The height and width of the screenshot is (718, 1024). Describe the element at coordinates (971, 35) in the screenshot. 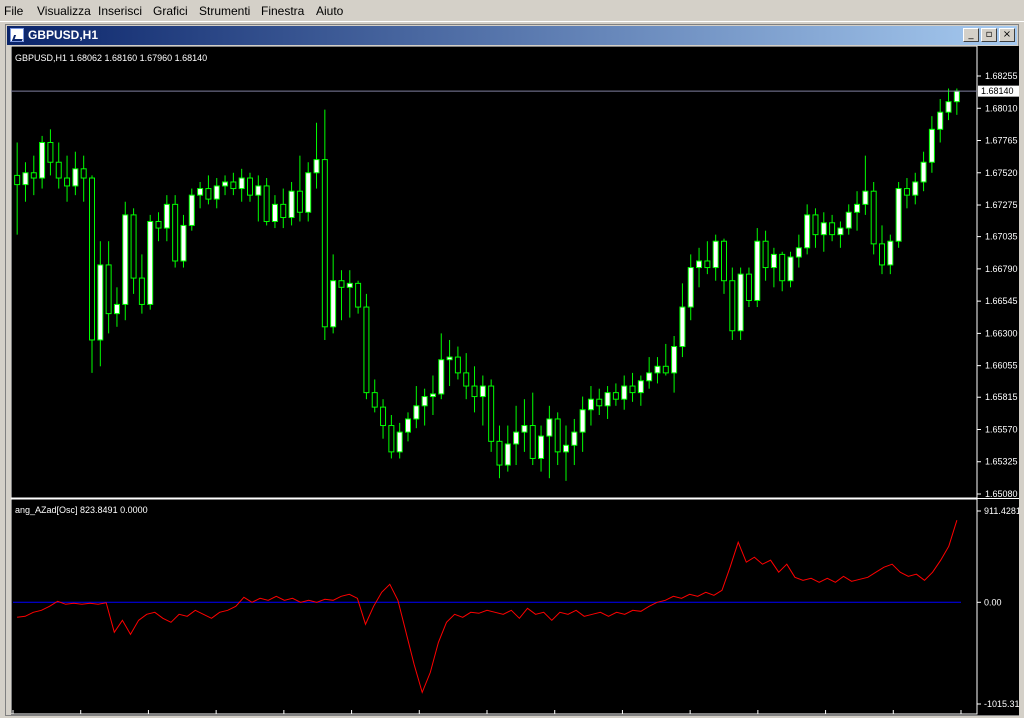

I see `minimize-button: _` at that location.